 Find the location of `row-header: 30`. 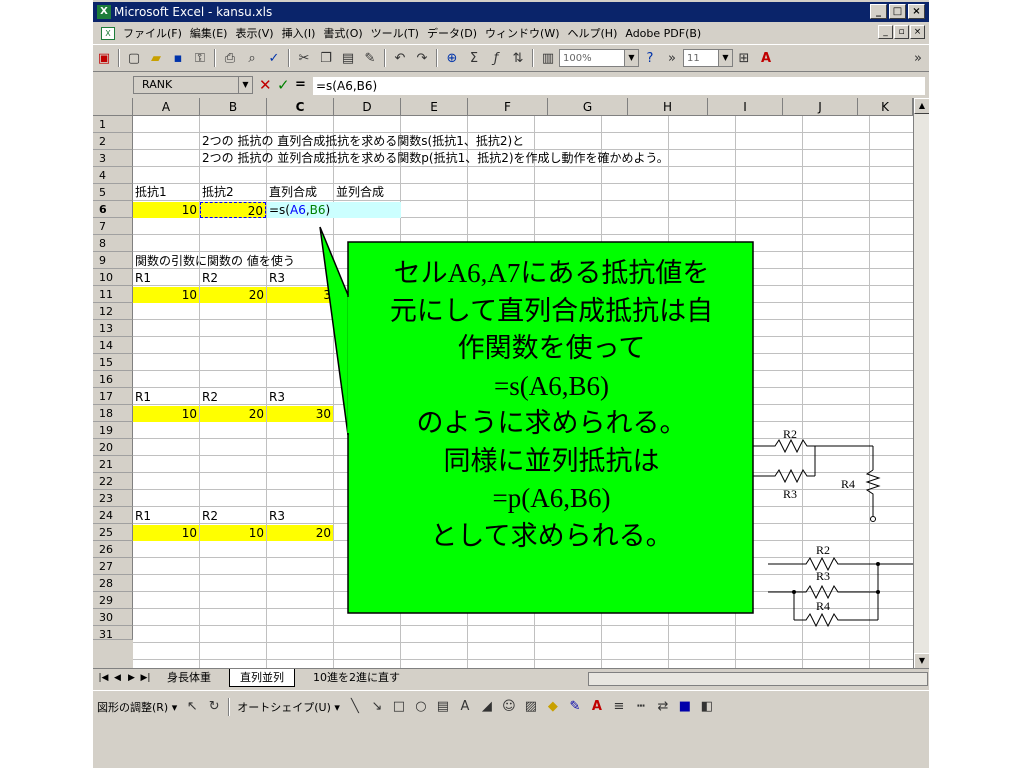

row-header: 30 is located at coordinates (113, 617).